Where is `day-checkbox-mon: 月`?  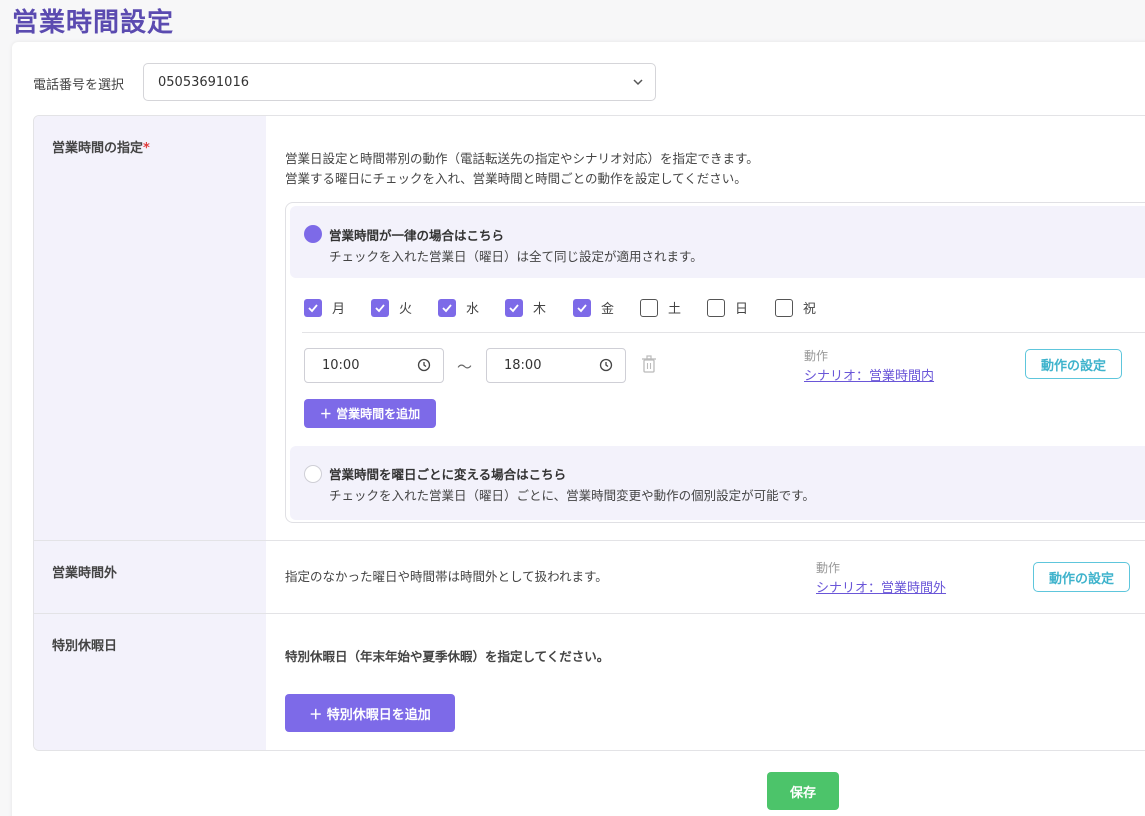
day-checkbox-mon: 月 is located at coordinates (324, 307).